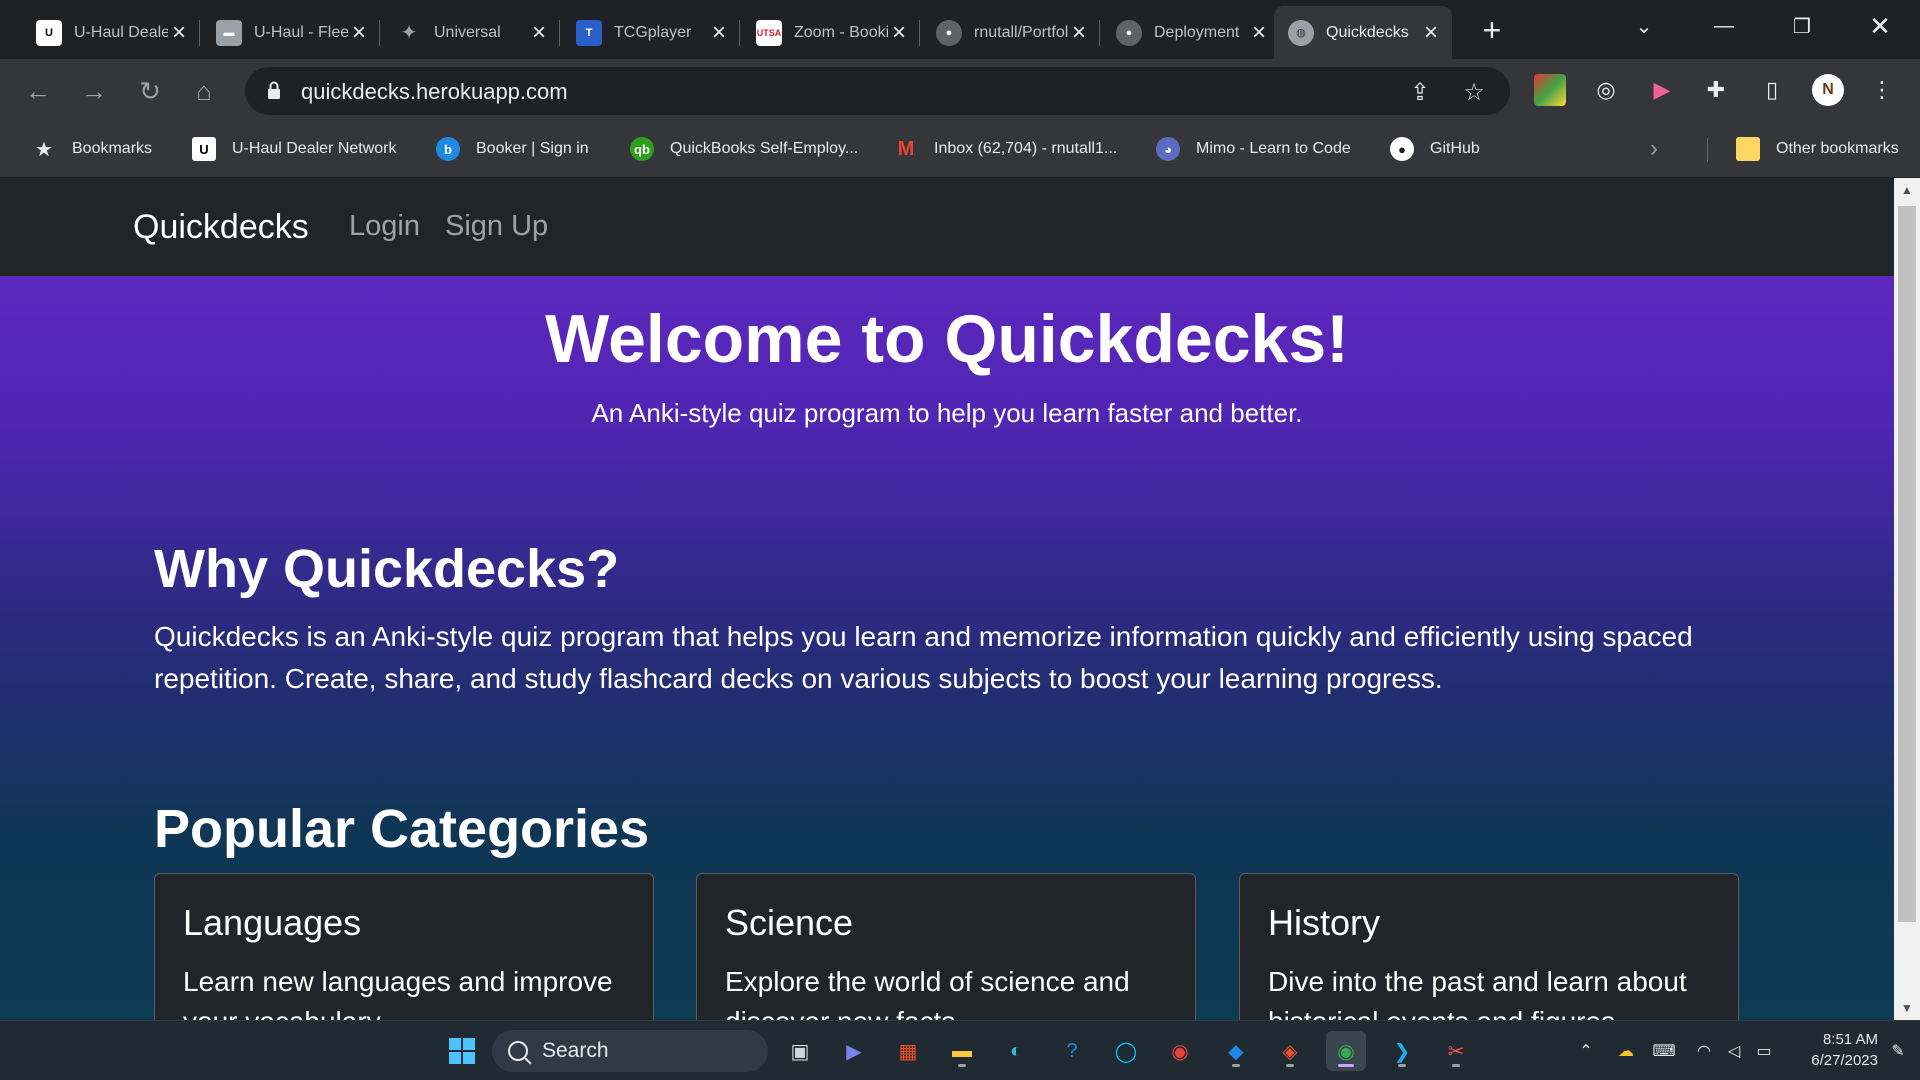 The height and width of the screenshot is (1080, 1920). I want to click on bookmark-uhaul-dealer-network: U U-Haul Dealer Network, so click(294, 149).